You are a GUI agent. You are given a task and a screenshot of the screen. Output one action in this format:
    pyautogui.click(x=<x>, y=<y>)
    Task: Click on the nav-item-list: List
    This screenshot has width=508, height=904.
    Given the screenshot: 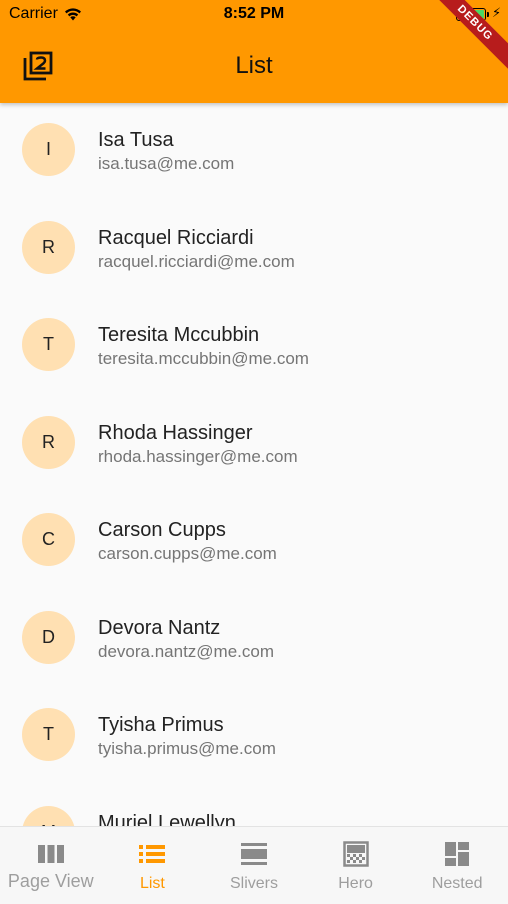 What is the action you would take?
    pyautogui.click(x=153, y=865)
    